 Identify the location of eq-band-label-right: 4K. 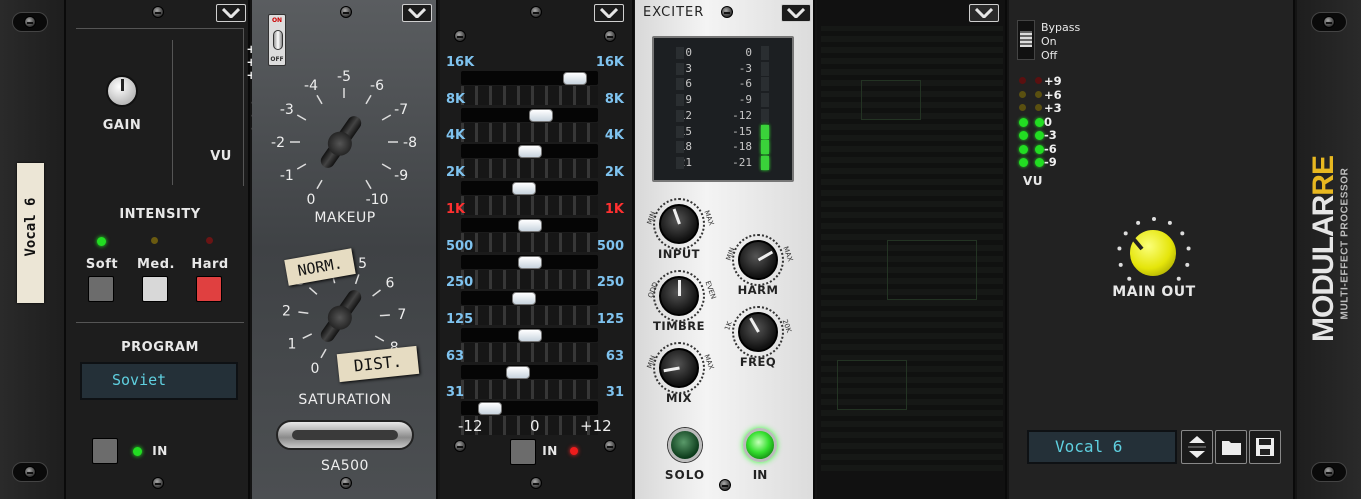
(614, 136).